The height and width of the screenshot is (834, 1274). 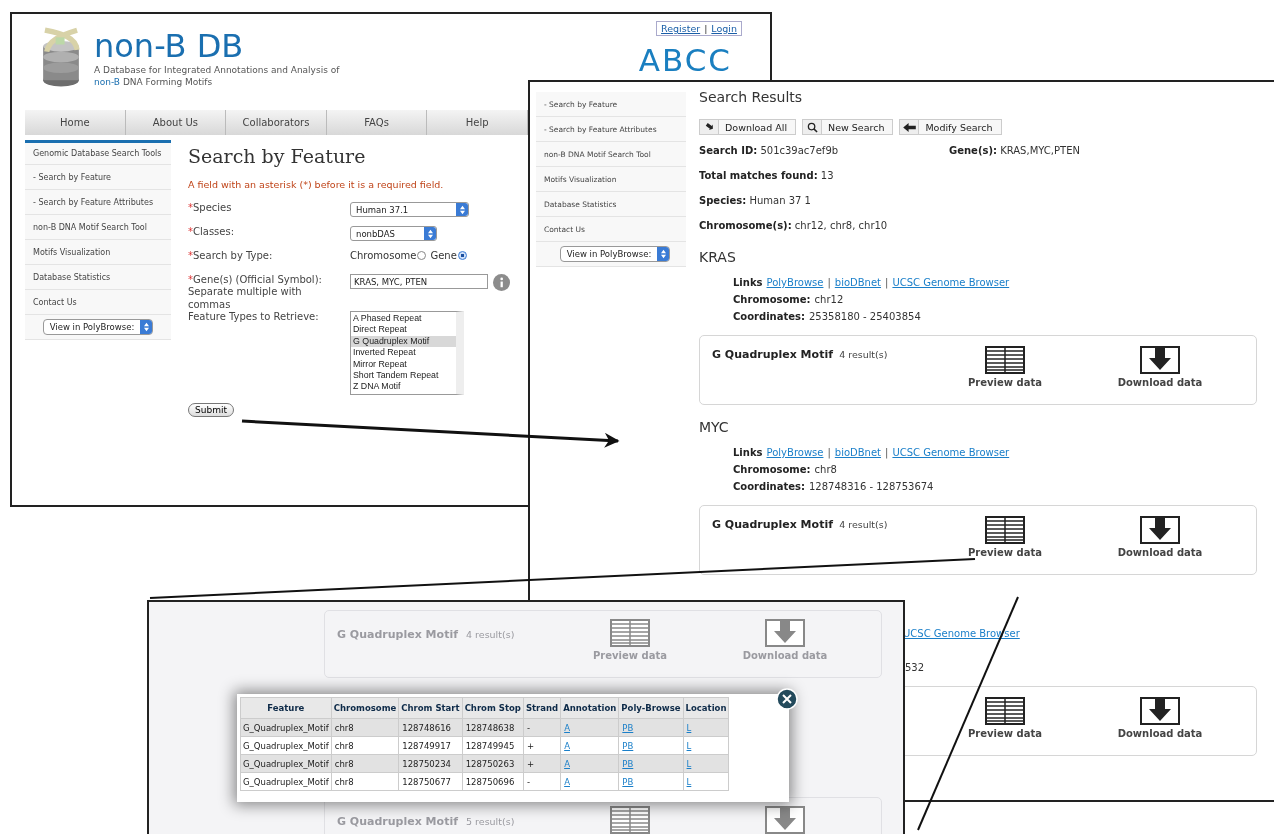 I want to click on account-link: Login, so click(x=724, y=28).